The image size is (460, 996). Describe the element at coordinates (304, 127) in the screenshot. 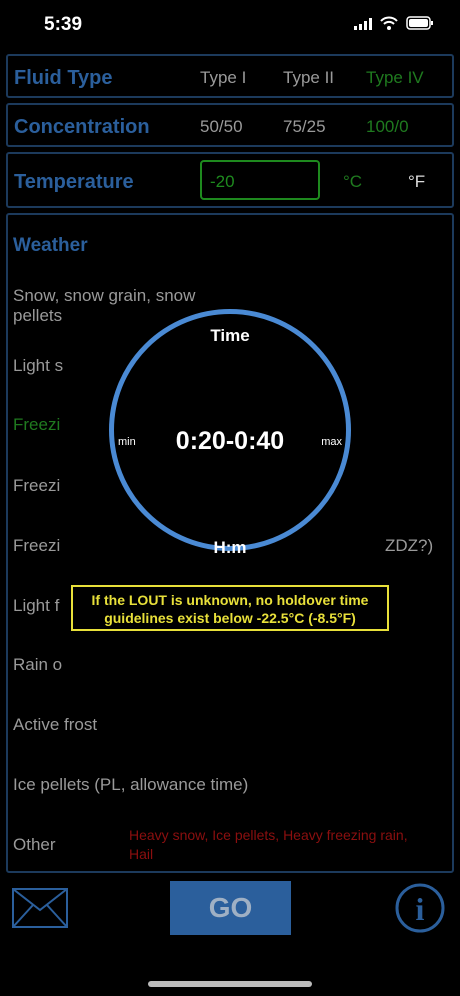

I see `concentration-option-75-25: 75/25` at that location.